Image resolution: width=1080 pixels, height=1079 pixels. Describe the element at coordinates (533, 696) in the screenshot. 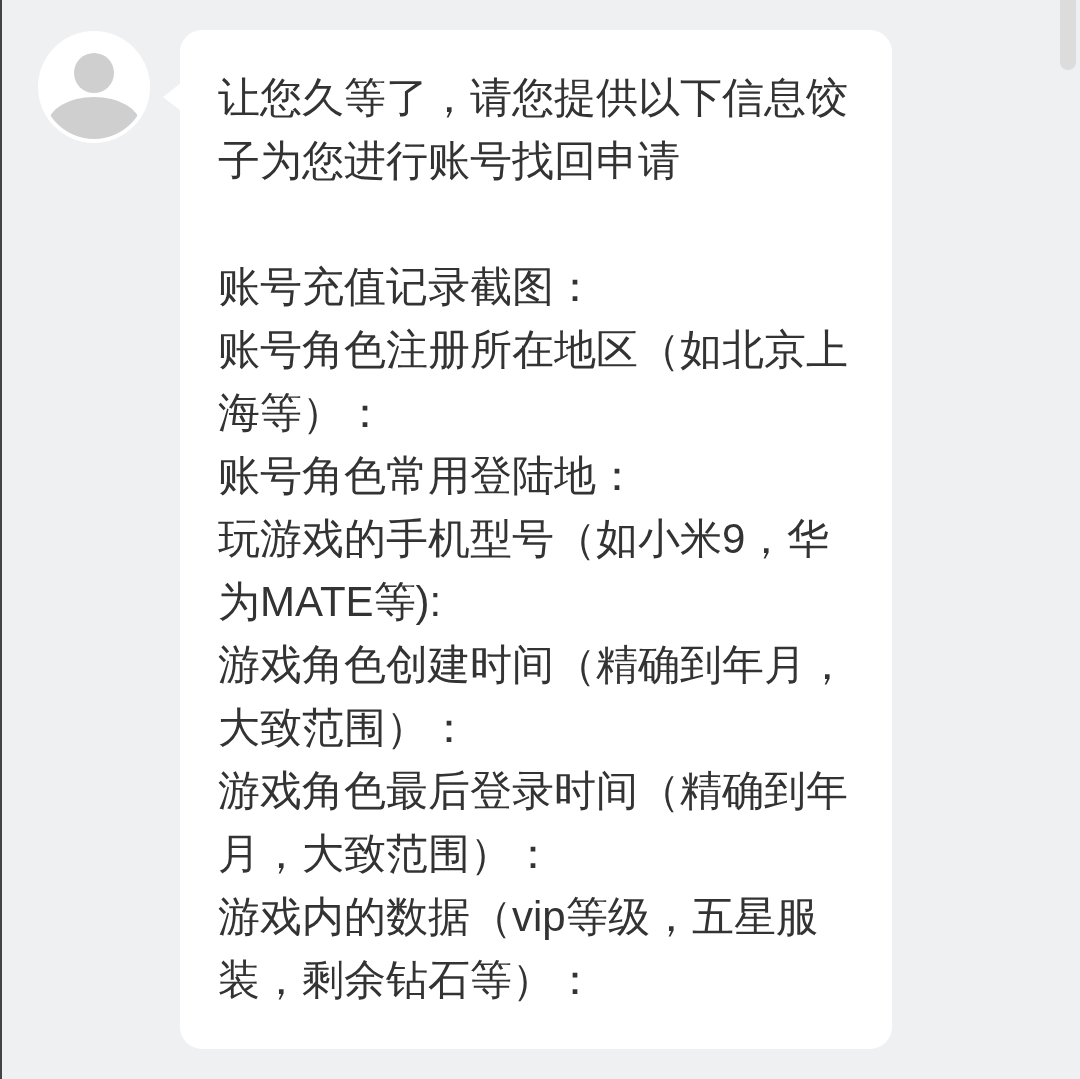

I see `form-field-prompt: 游戏角色创建时间（精确到年月，大致范围）：` at that location.